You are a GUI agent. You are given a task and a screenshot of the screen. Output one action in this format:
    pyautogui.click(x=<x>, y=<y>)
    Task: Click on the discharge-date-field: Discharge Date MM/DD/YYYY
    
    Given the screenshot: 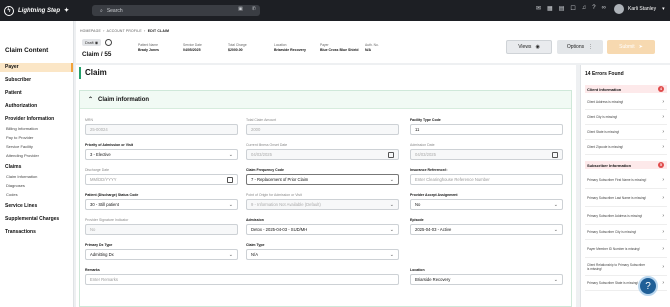 What is the action you would take?
    pyautogui.click(x=161, y=176)
    